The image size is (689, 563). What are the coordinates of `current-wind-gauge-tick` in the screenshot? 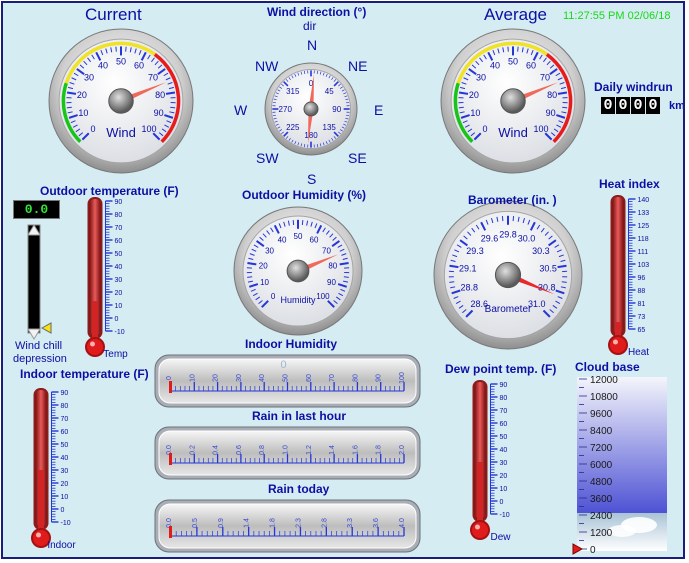 It's located at (69, 107).